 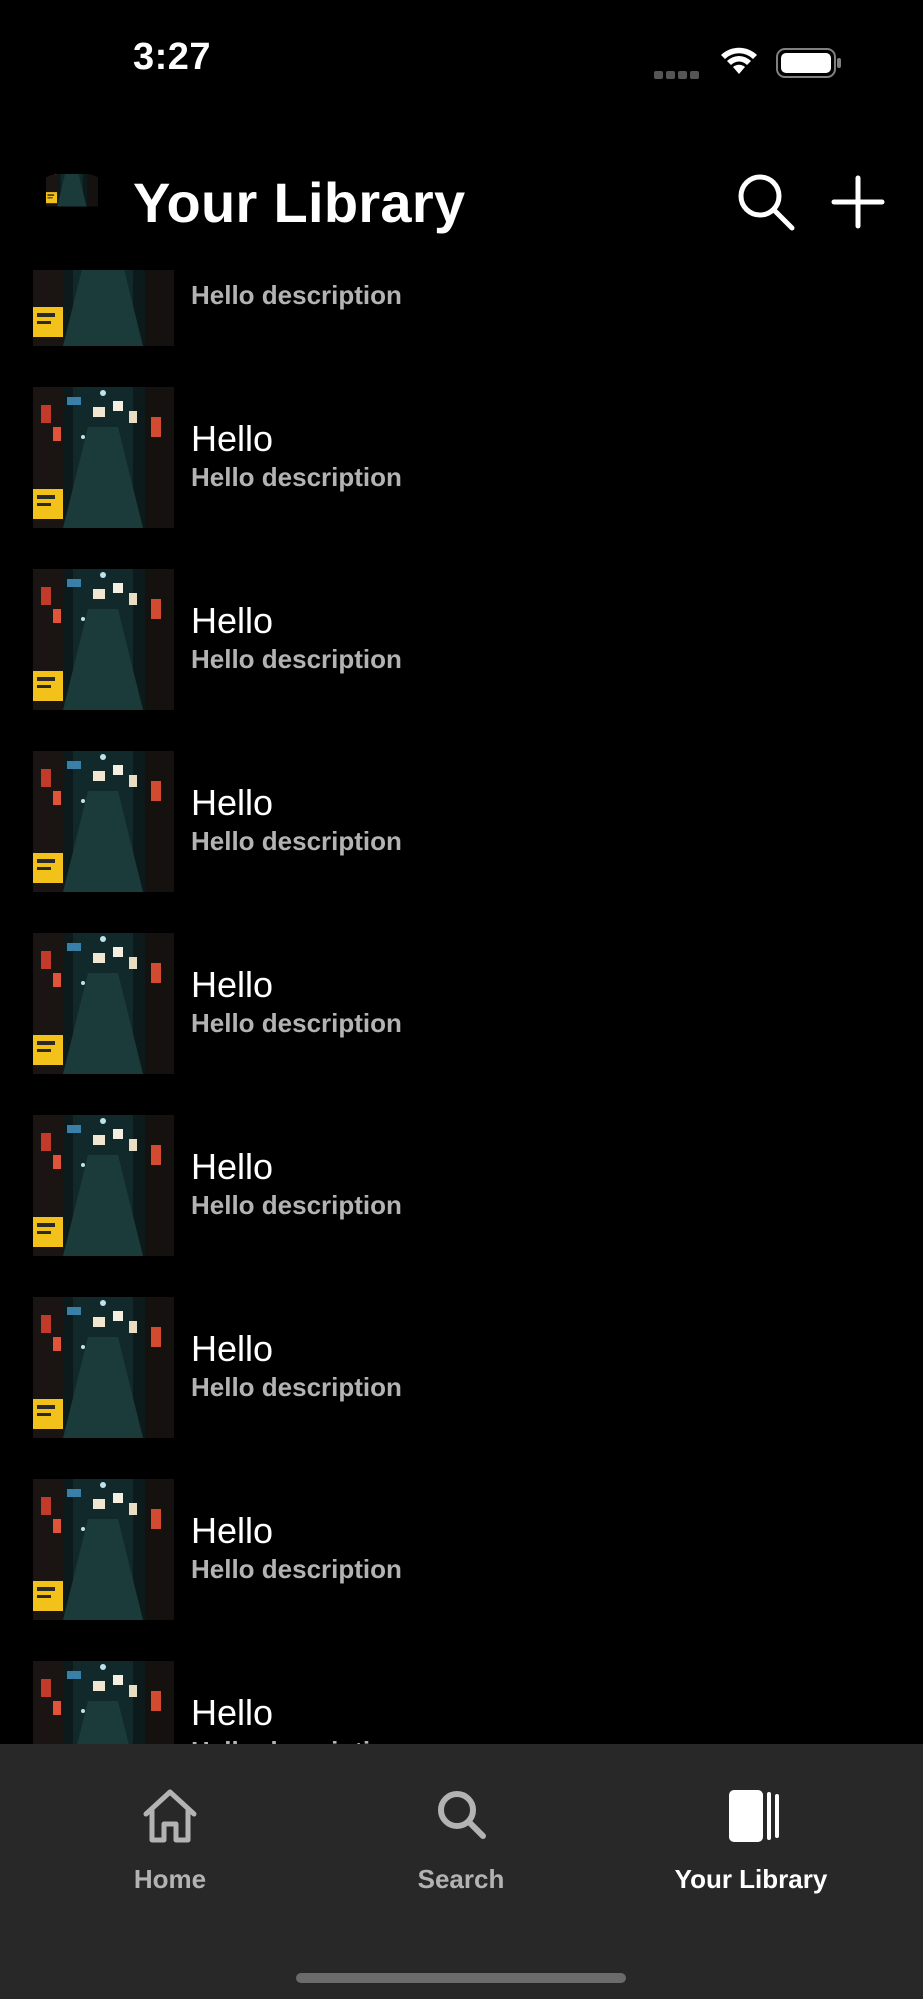 I want to click on home-indicator, so click(x=461, y=1978).